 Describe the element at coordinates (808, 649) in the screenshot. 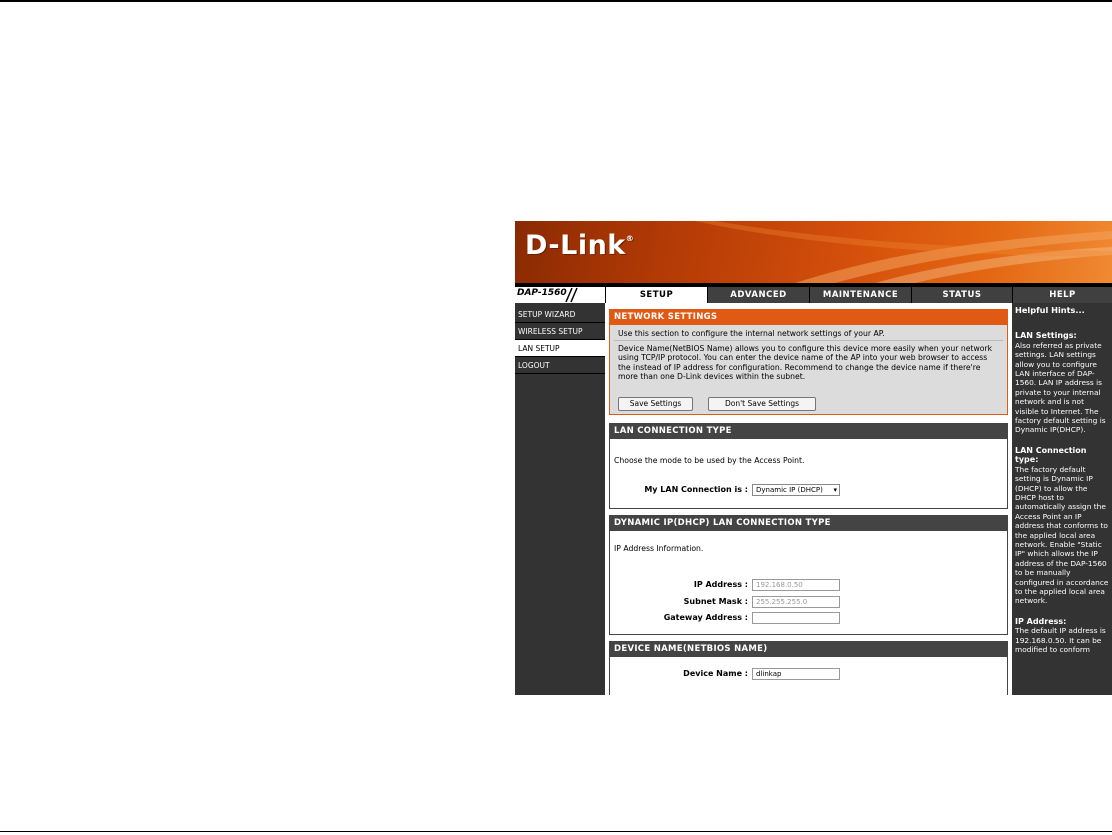

I see `section-title: DEVICE NAME(NETBIOS NAME)` at that location.